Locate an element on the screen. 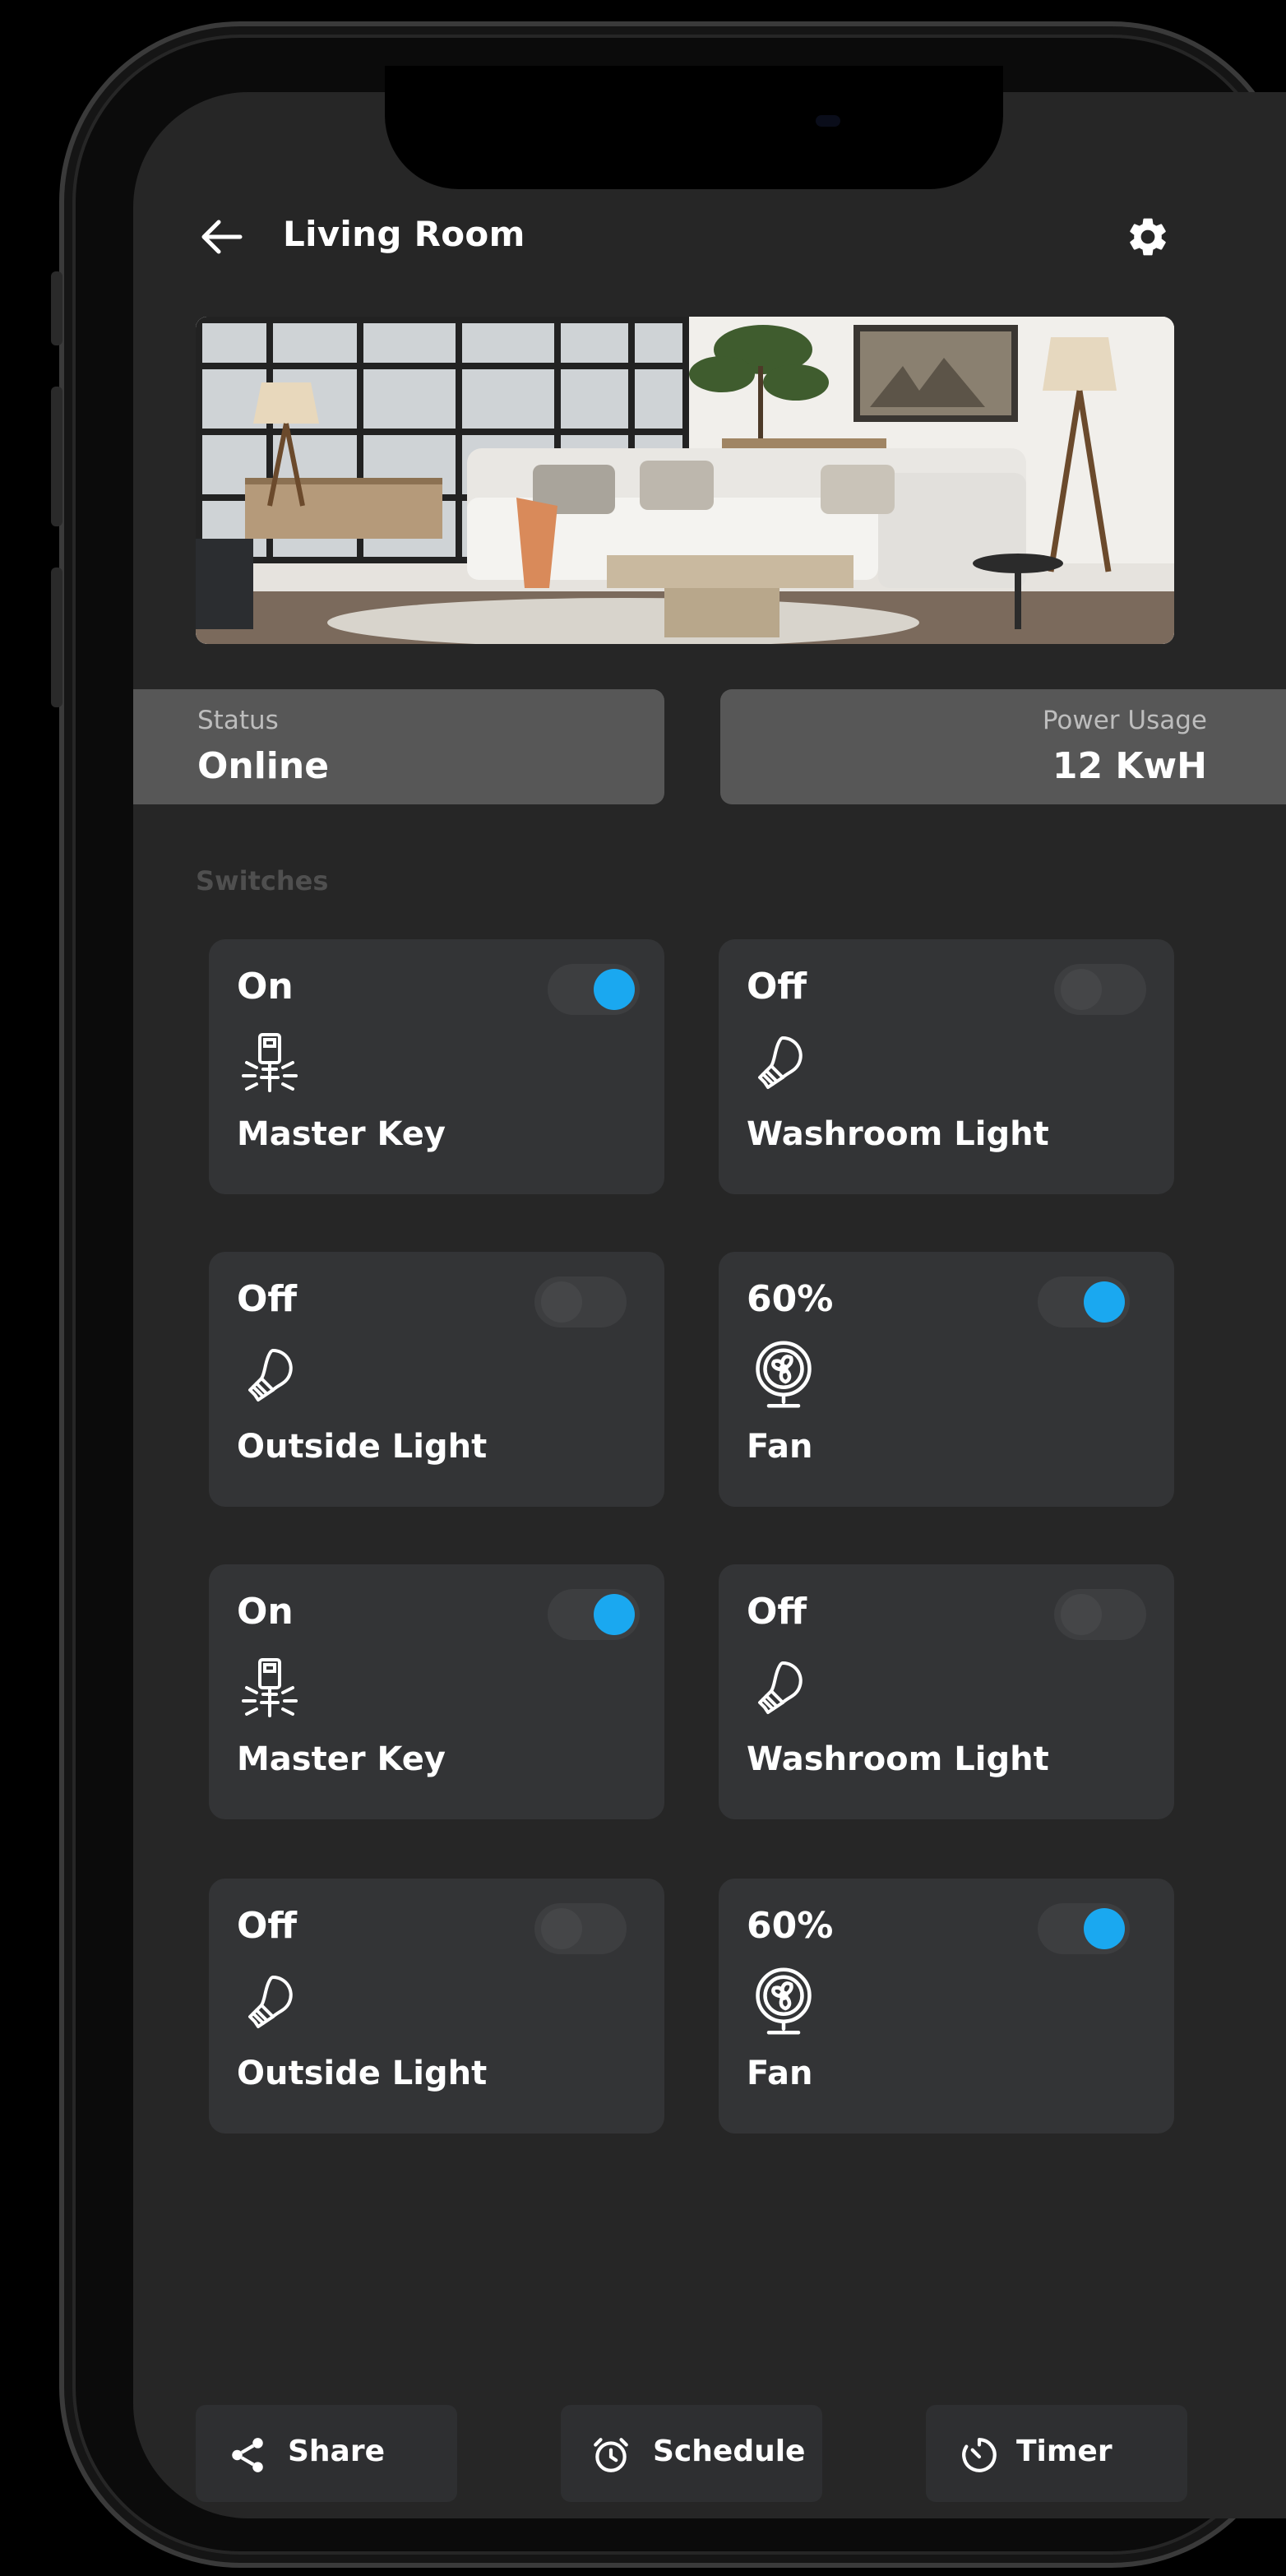  alarm-clock-icon is located at coordinates (611, 2455).